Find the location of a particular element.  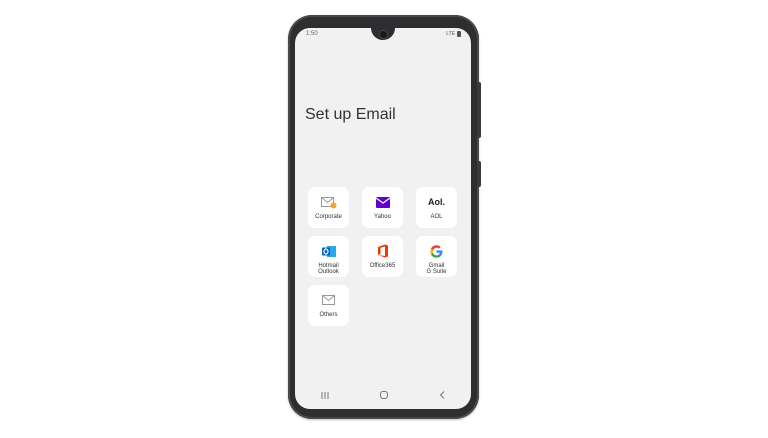

recent-apps-icon is located at coordinates (325, 396).